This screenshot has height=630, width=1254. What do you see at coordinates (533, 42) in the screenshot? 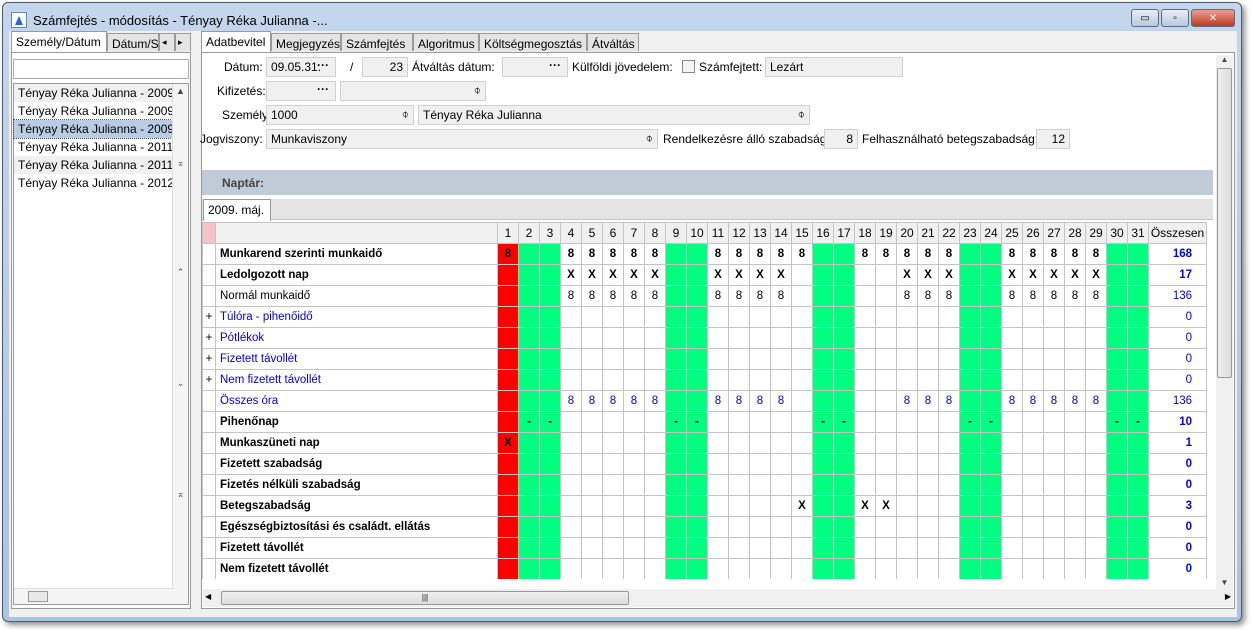
I see `tab-4: Költségmegosztás` at bounding box center [533, 42].